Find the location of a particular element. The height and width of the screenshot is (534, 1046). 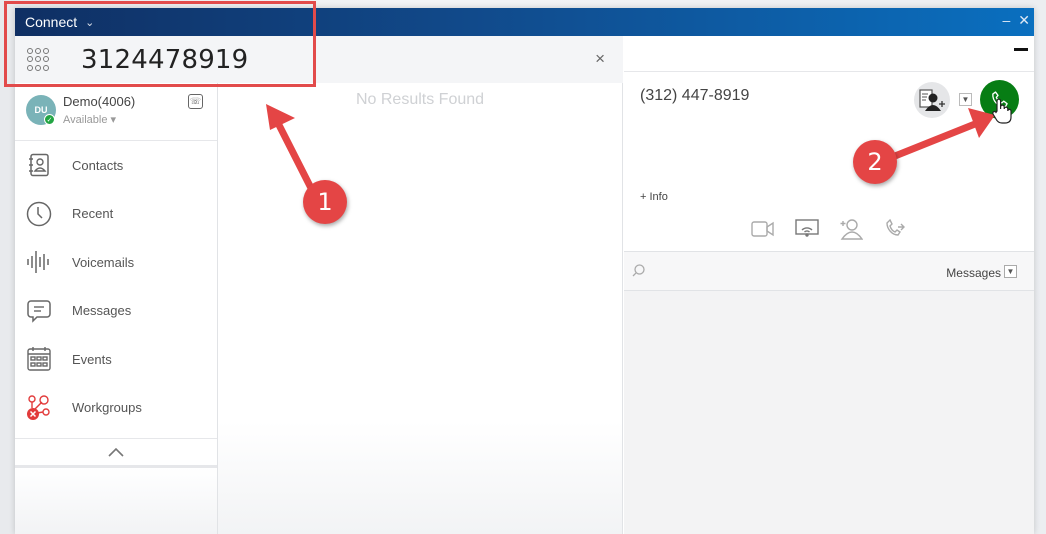

sidebar-item-label: Workgroups is located at coordinates (107, 408).